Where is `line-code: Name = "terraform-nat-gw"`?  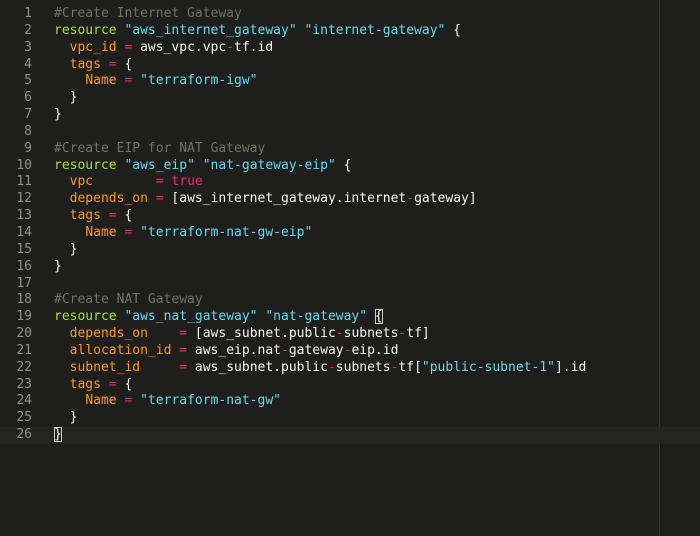
line-code: Name = "terraform-nat-gw" is located at coordinates (167, 401).